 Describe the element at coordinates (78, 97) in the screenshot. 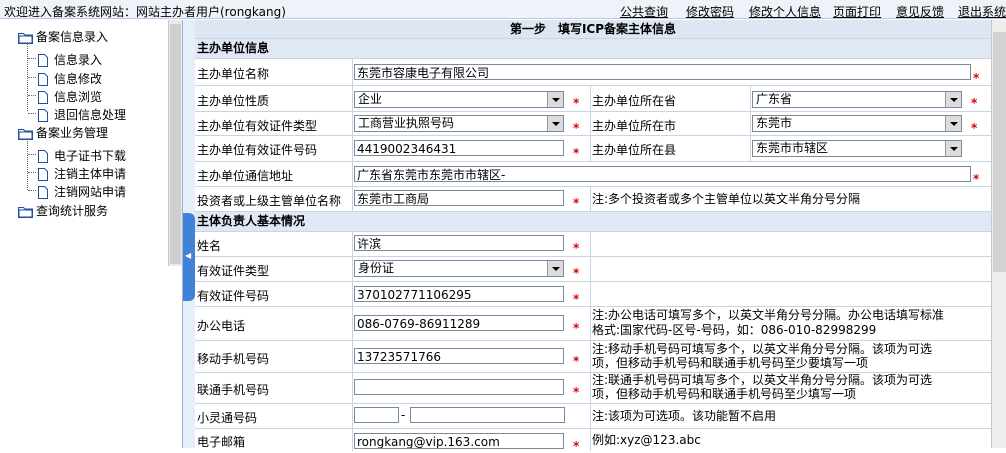

I see `tree-item-label: 信息浏览` at that location.